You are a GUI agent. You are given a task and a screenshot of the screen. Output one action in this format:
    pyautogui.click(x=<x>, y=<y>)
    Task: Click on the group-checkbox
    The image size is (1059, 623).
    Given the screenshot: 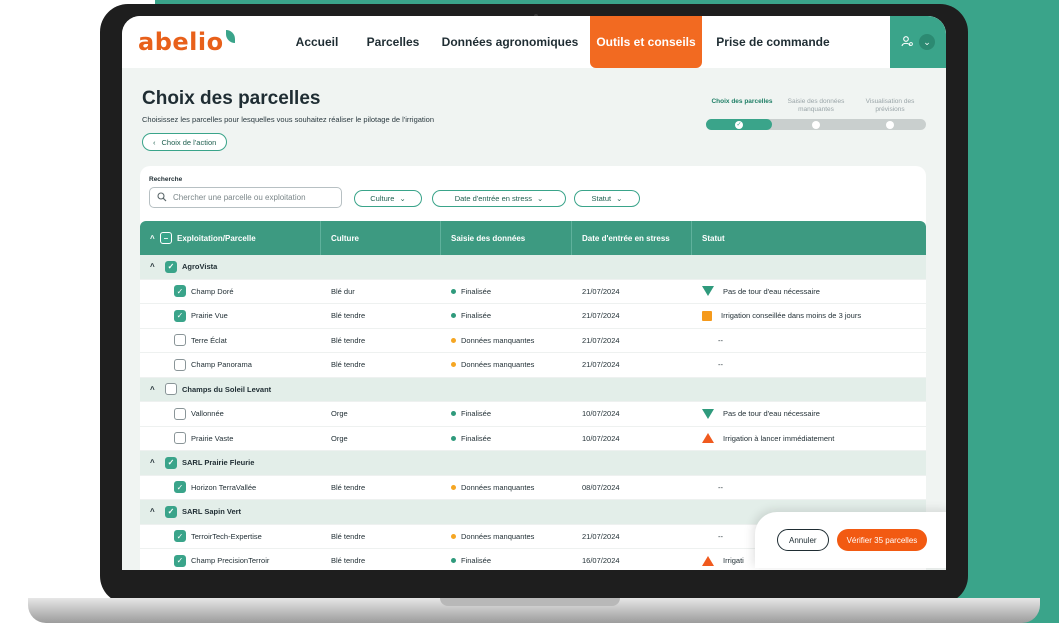 What is the action you would take?
    pyautogui.click(x=171, y=389)
    